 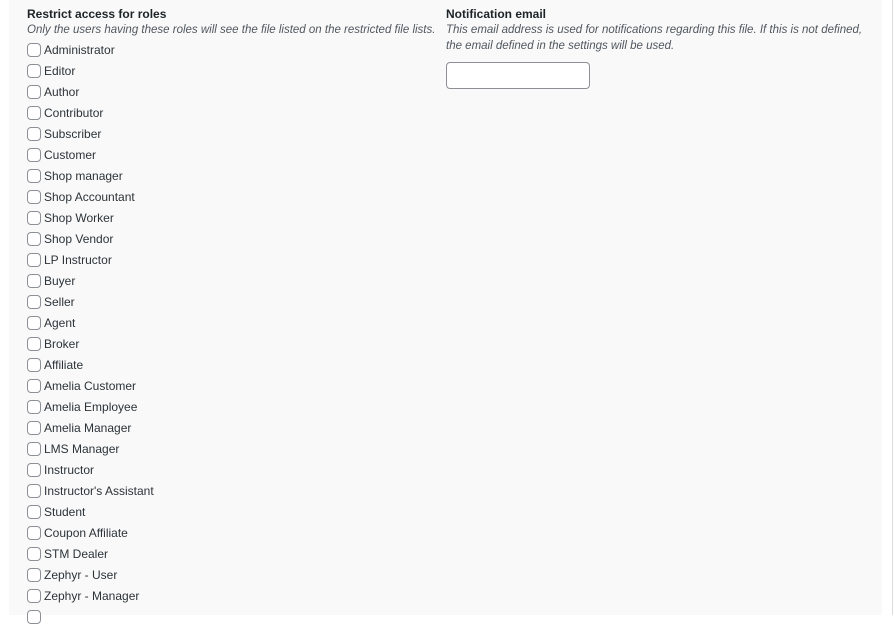 What do you see at coordinates (232, 553) in the screenshot?
I see `role-option: STM Dealer` at bounding box center [232, 553].